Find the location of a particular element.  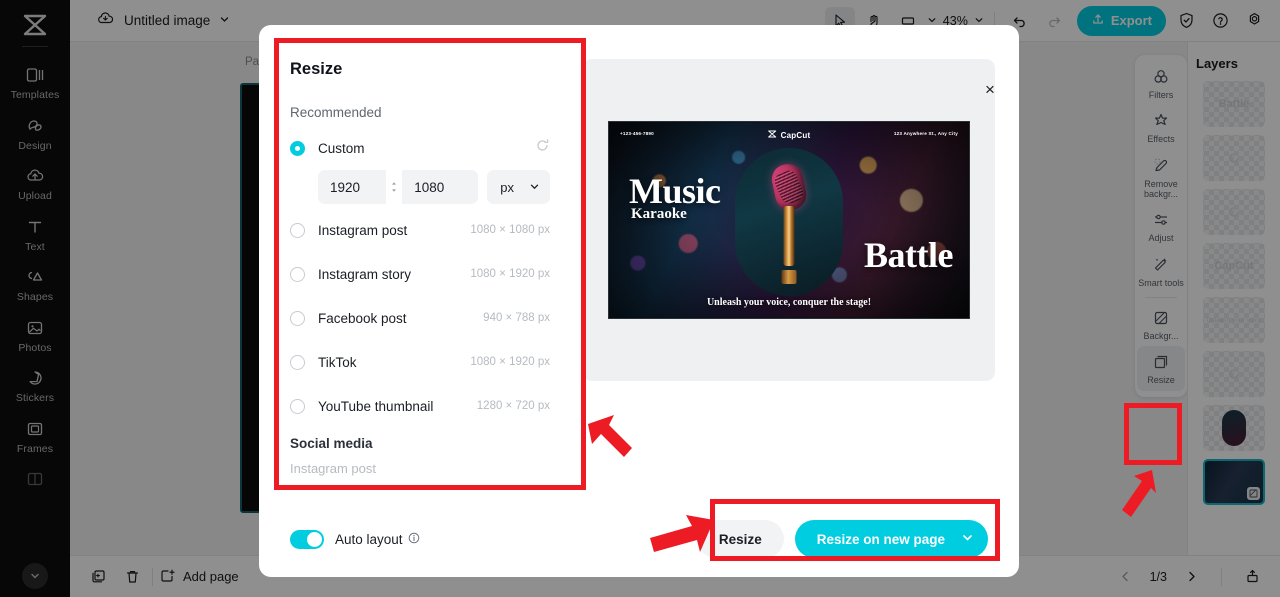

toggle-switch is located at coordinates (307, 539).